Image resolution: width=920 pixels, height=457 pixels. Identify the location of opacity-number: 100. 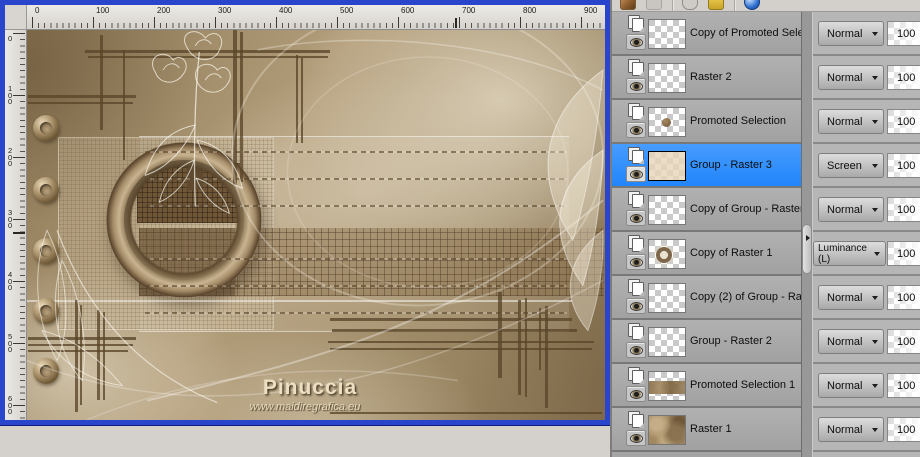
(906, 385).